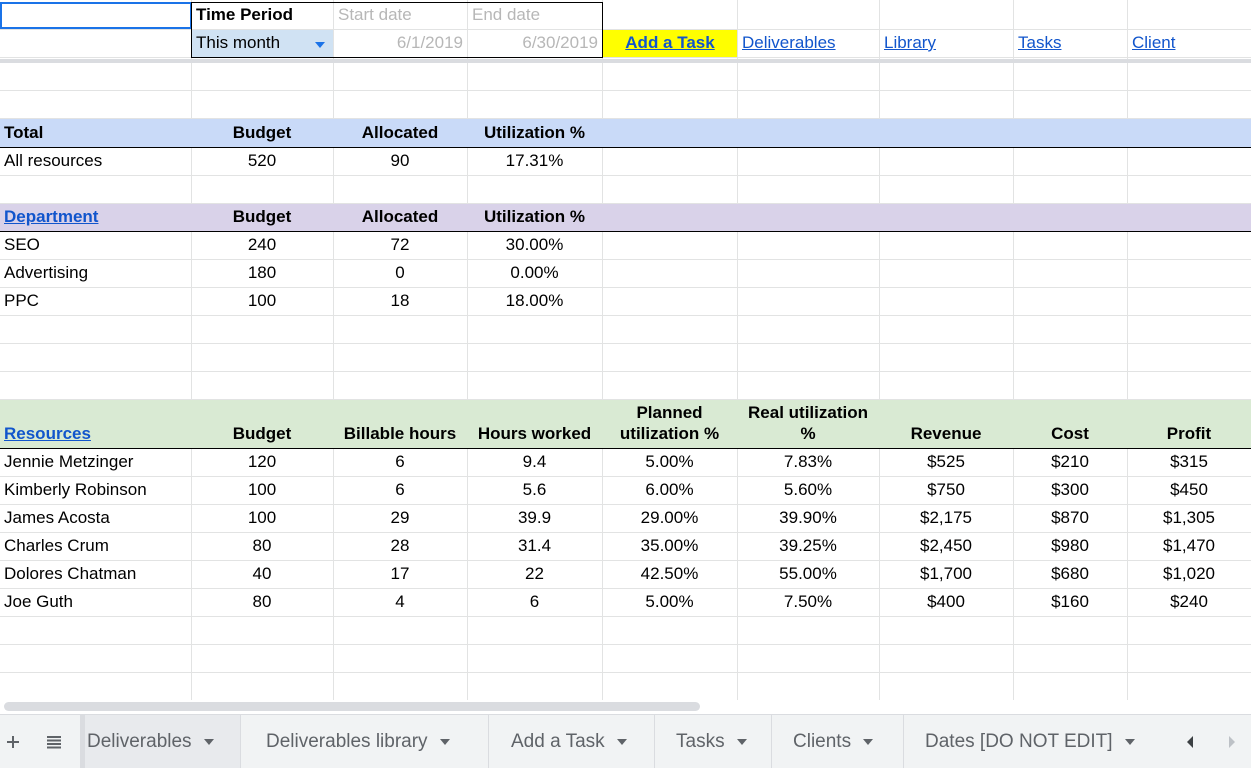 The height and width of the screenshot is (769, 1251). What do you see at coordinates (95, 424) in the screenshot?
I see `resources-header: Resources` at bounding box center [95, 424].